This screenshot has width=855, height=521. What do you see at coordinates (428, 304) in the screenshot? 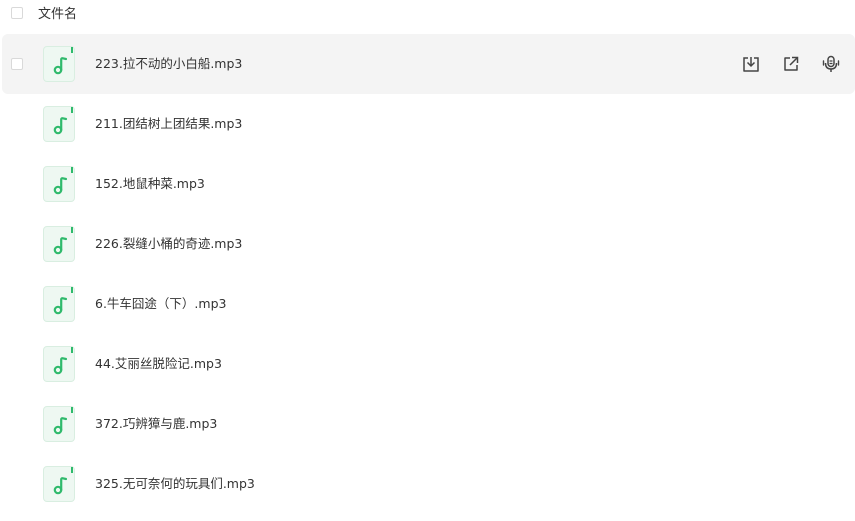
I see `file-row: 6.牛车囧途（下）.mp3` at bounding box center [428, 304].